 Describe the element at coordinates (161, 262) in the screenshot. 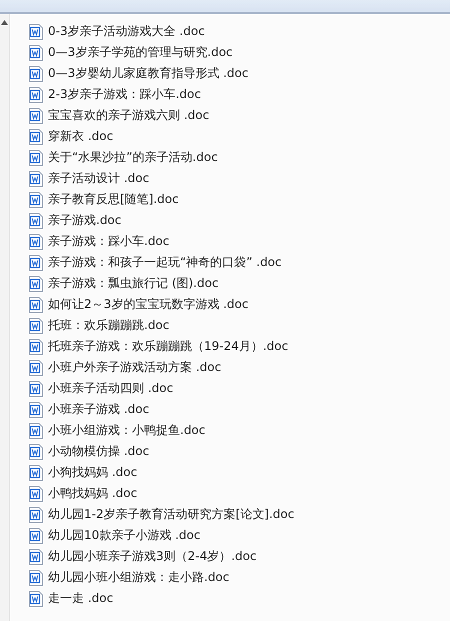

I see `file-item: 亲子游戏：和孩子一起玩“神奇的口袋” .doc` at that location.